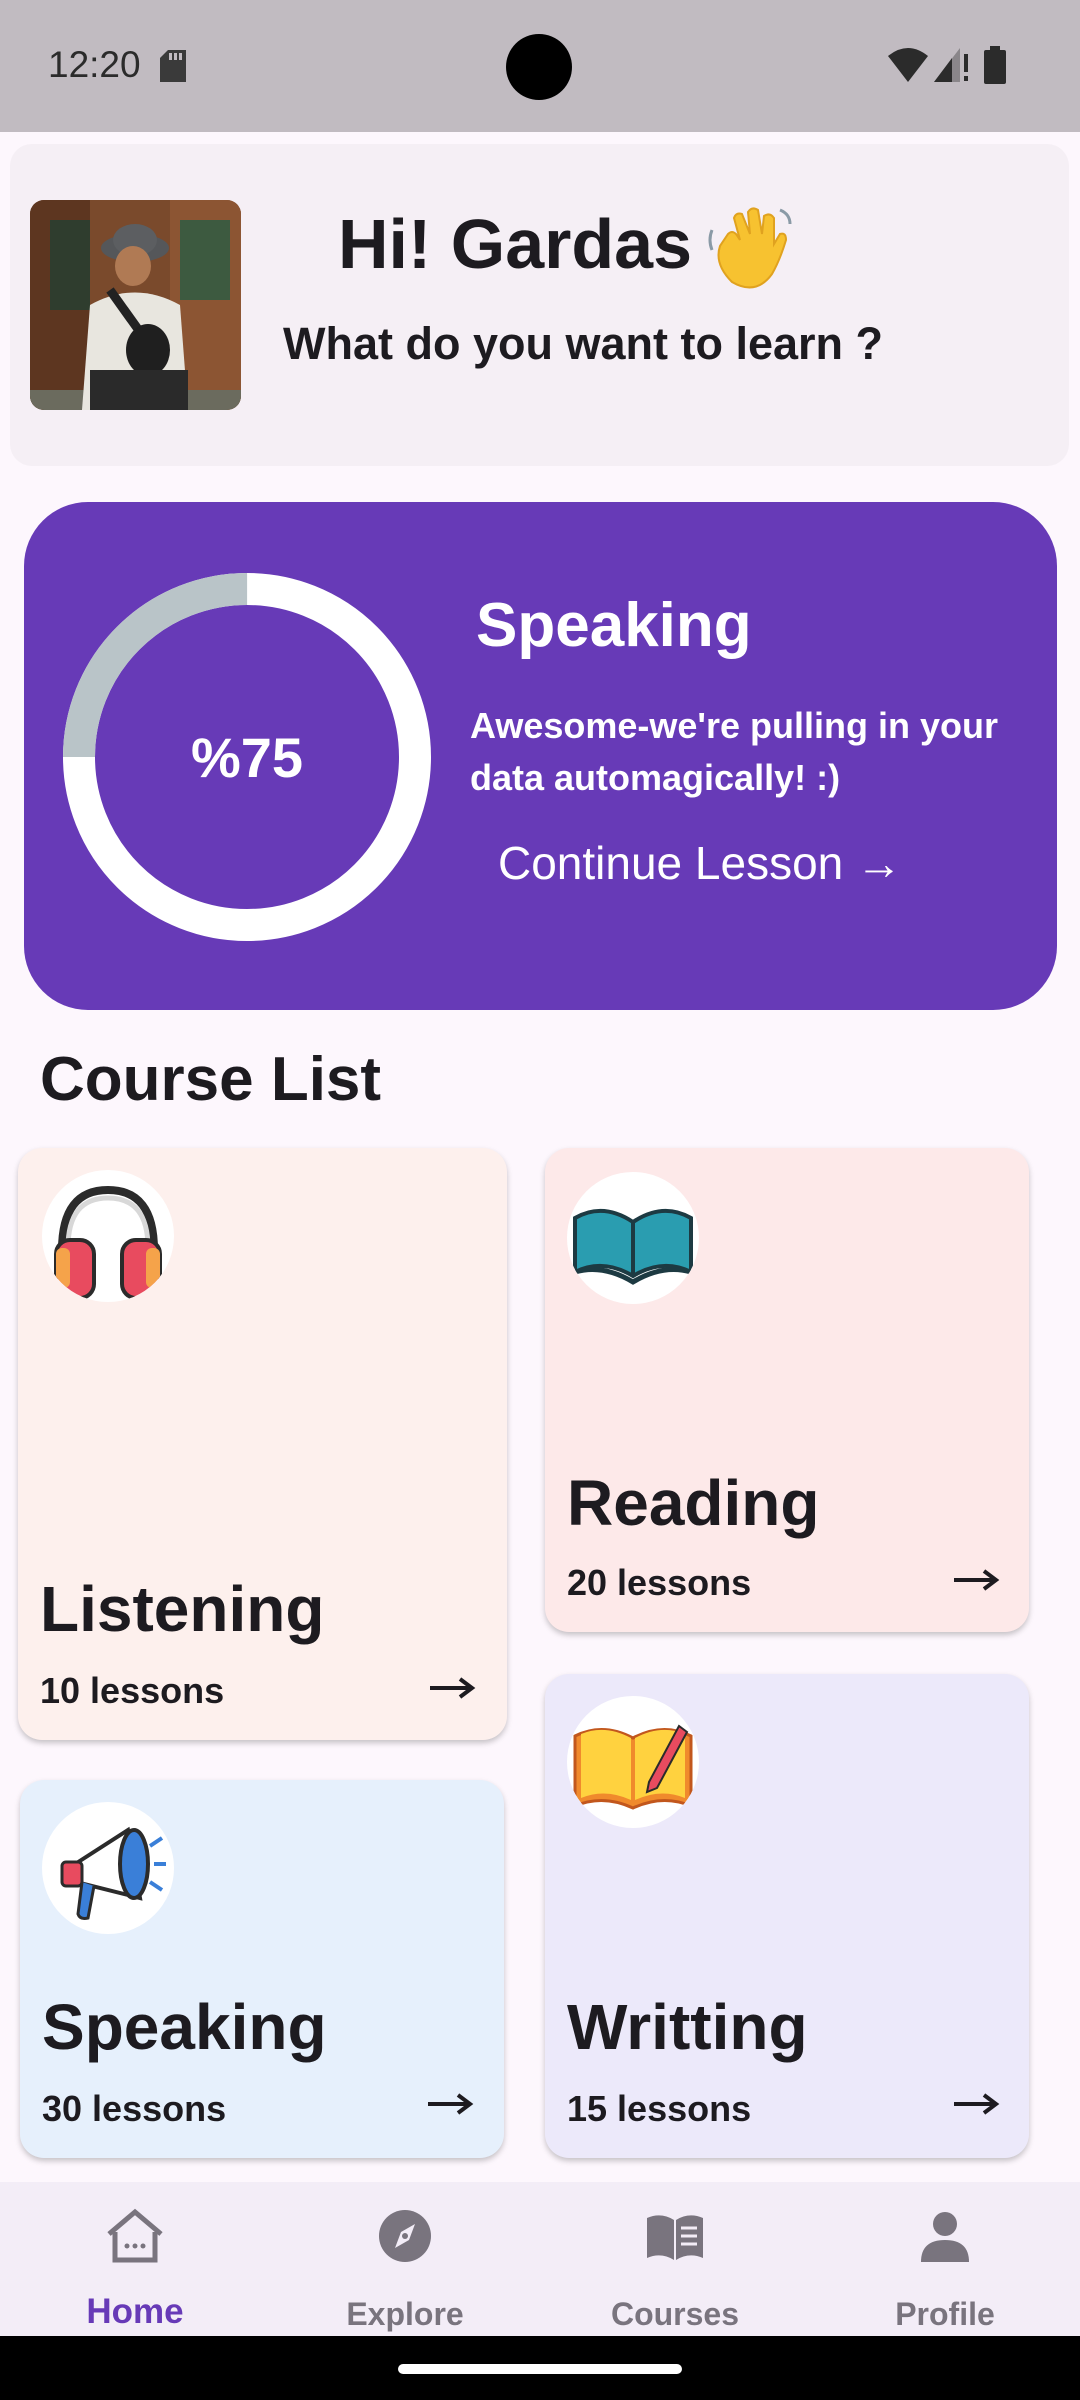 Image resolution: width=1080 pixels, height=2400 pixels. Describe the element at coordinates (108, 1236) in the screenshot. I see `headphones-icon` at that location.